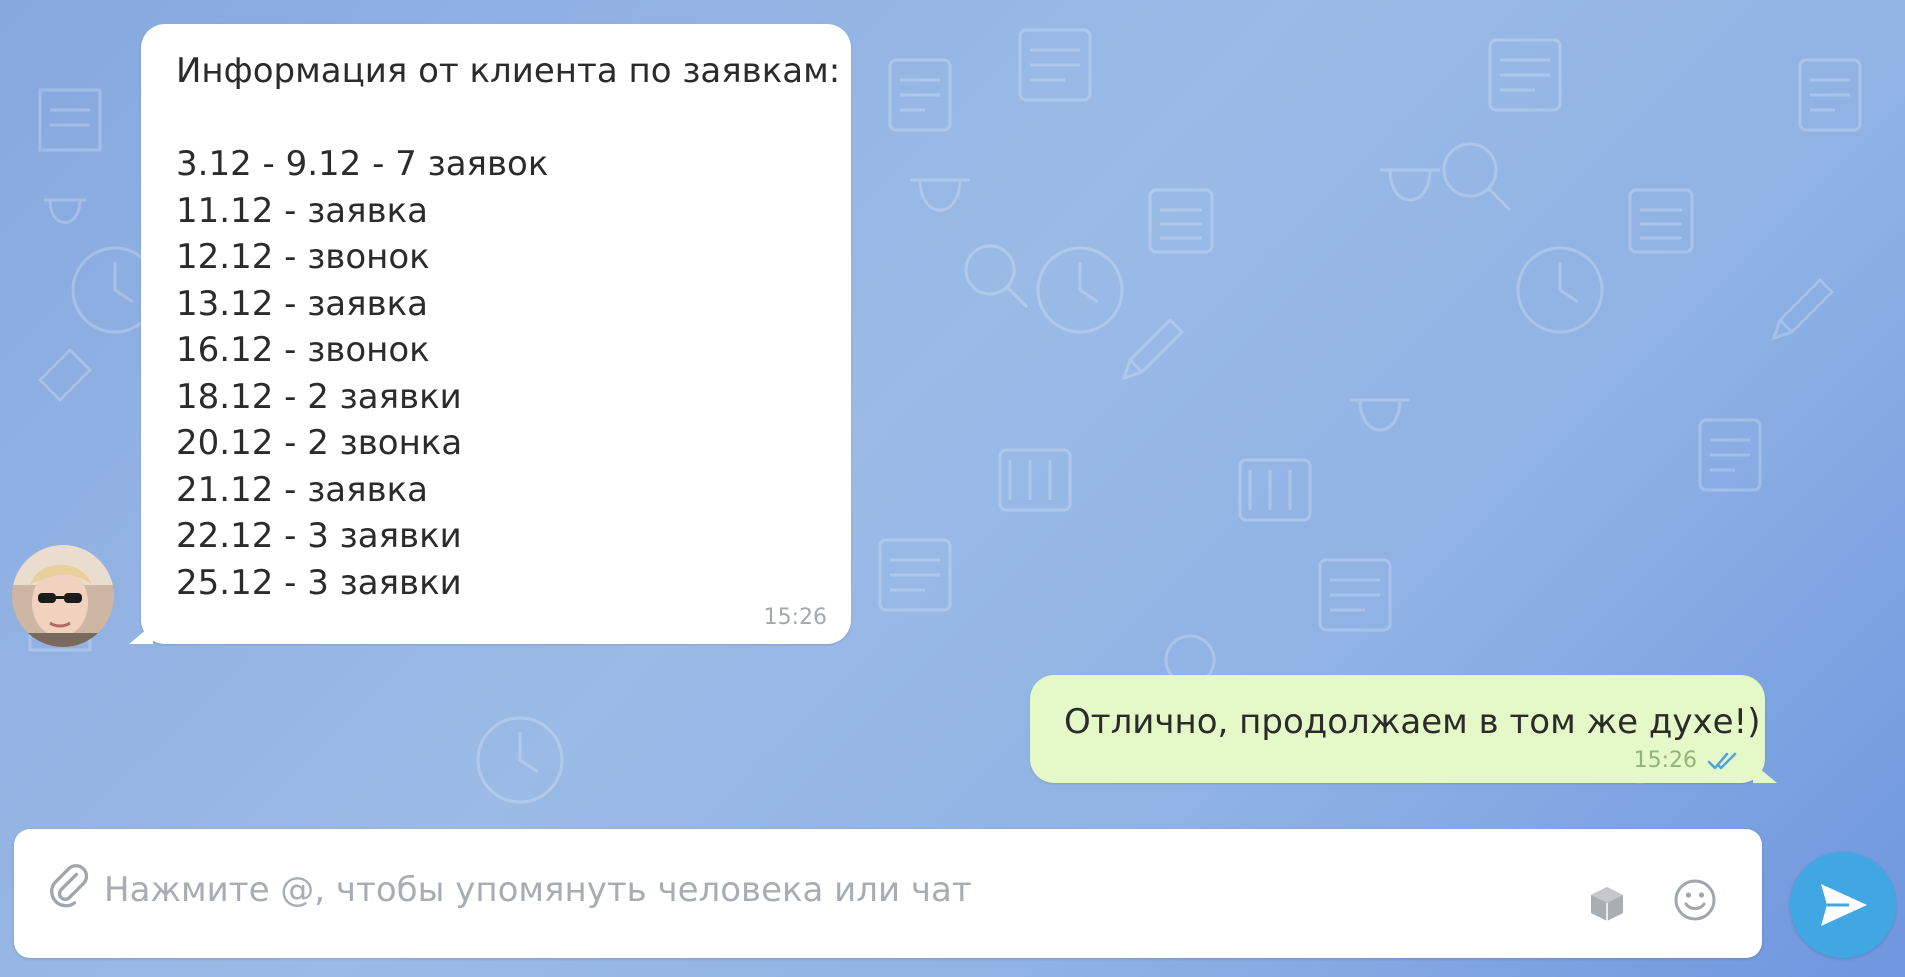 Image resolution: width=1905 pixels, height=977 pixels. Describe the element at coordinates (302, 303) in the screenshot. I see `message-line: 13.12 - заявка` at that location.